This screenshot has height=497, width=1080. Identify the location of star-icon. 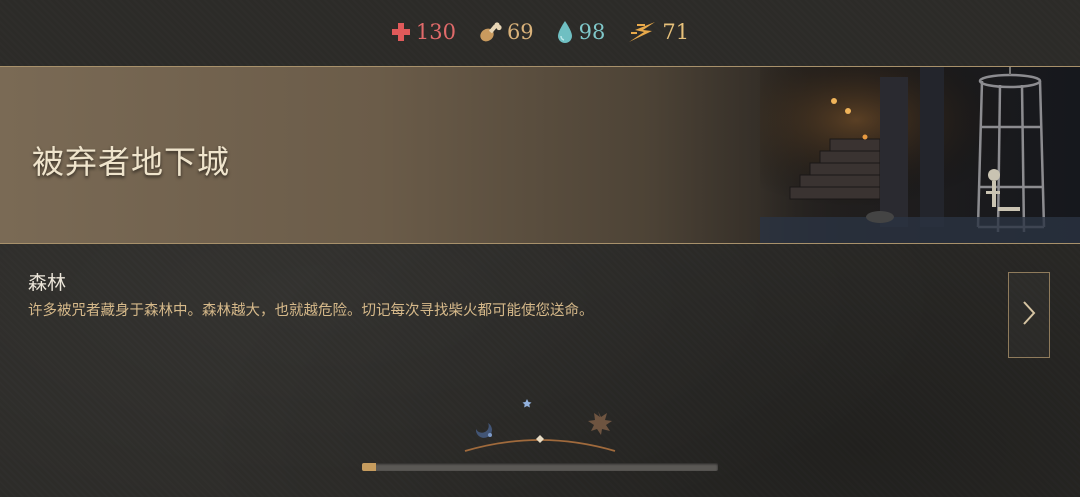
(527, 403).